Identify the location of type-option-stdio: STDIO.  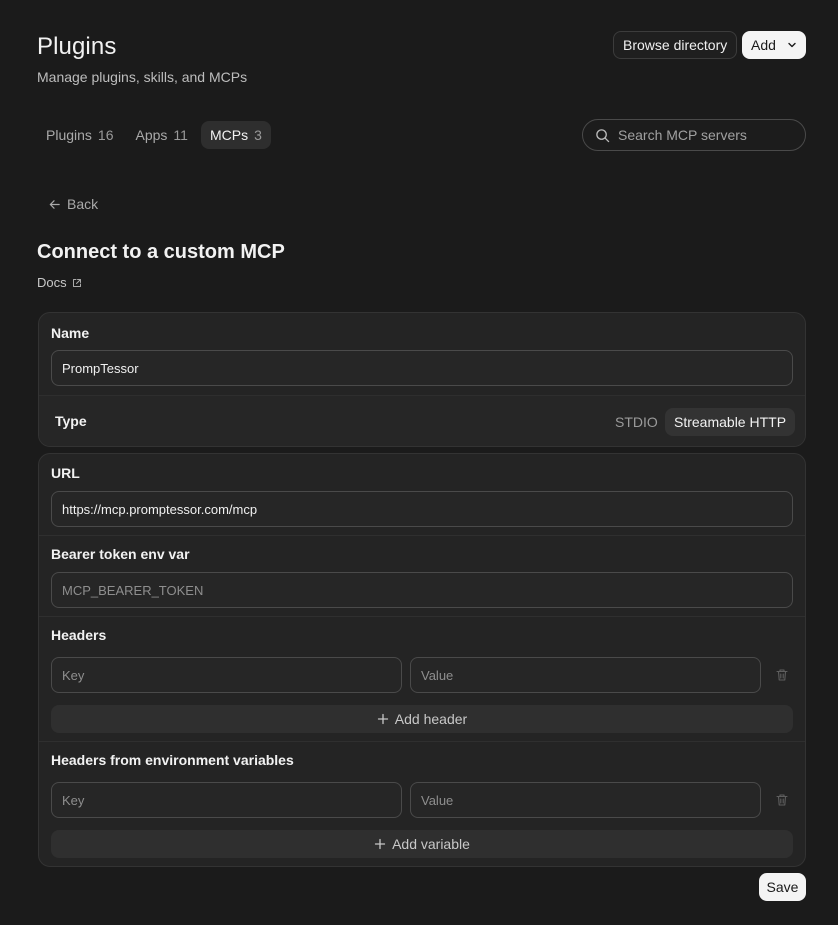
(636, 422).